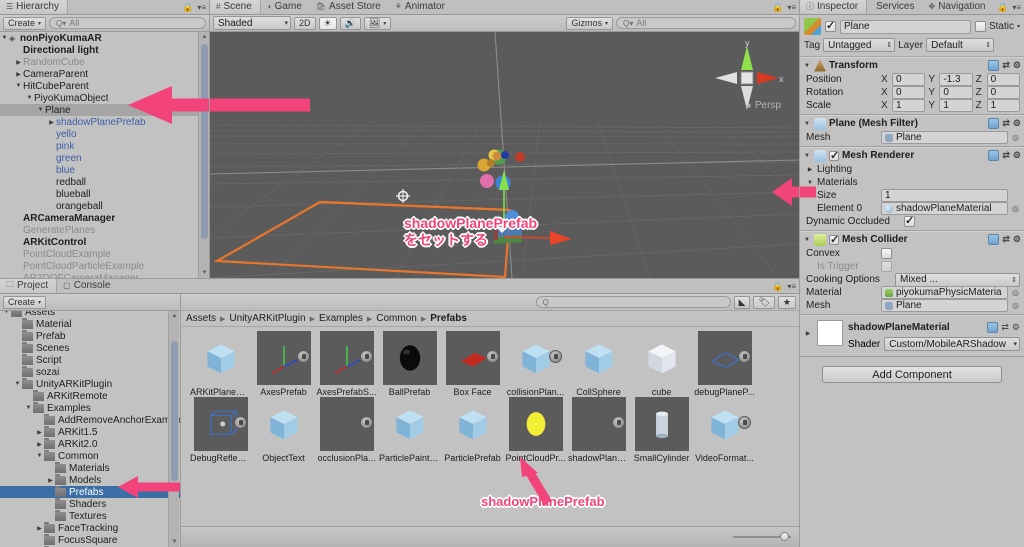 The image size is (1024, 547). Describe the element at coordinates (90, 443) in the screenshot. I see `project-folder-arkit2.0: ▶ ARKit2.0` at that location.